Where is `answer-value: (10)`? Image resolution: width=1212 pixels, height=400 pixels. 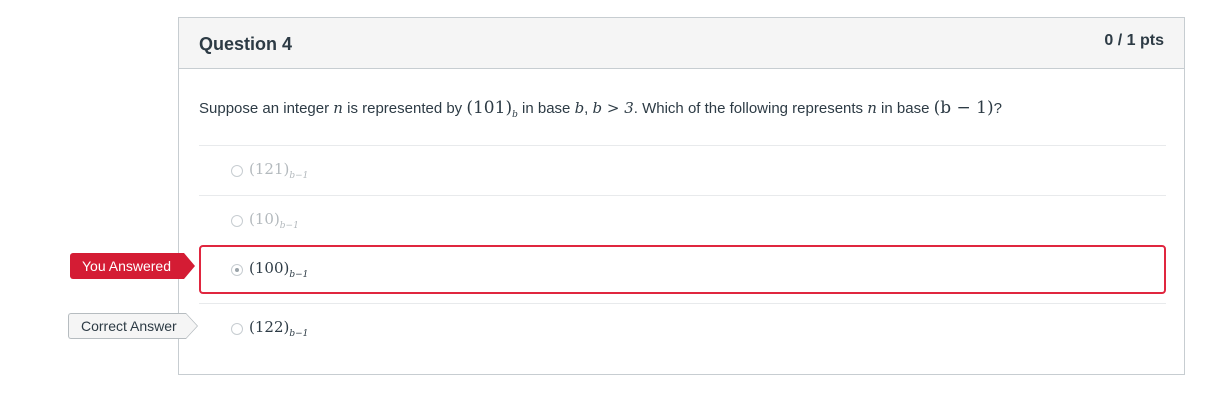 answer-value: (10) is located at coordinates (264, 219).